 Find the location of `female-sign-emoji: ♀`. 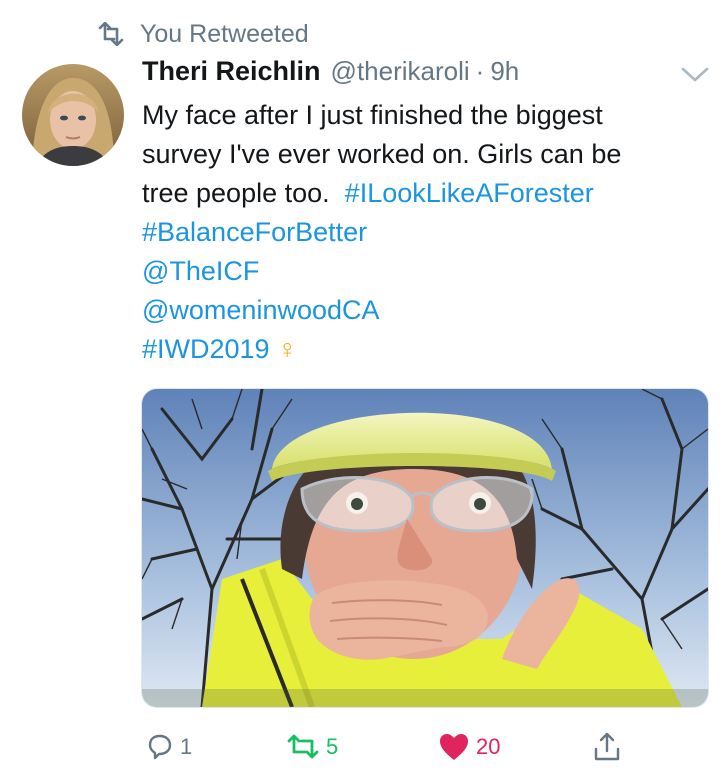

female-sign-emoji: ♀ is located at coordinates (287, 349).